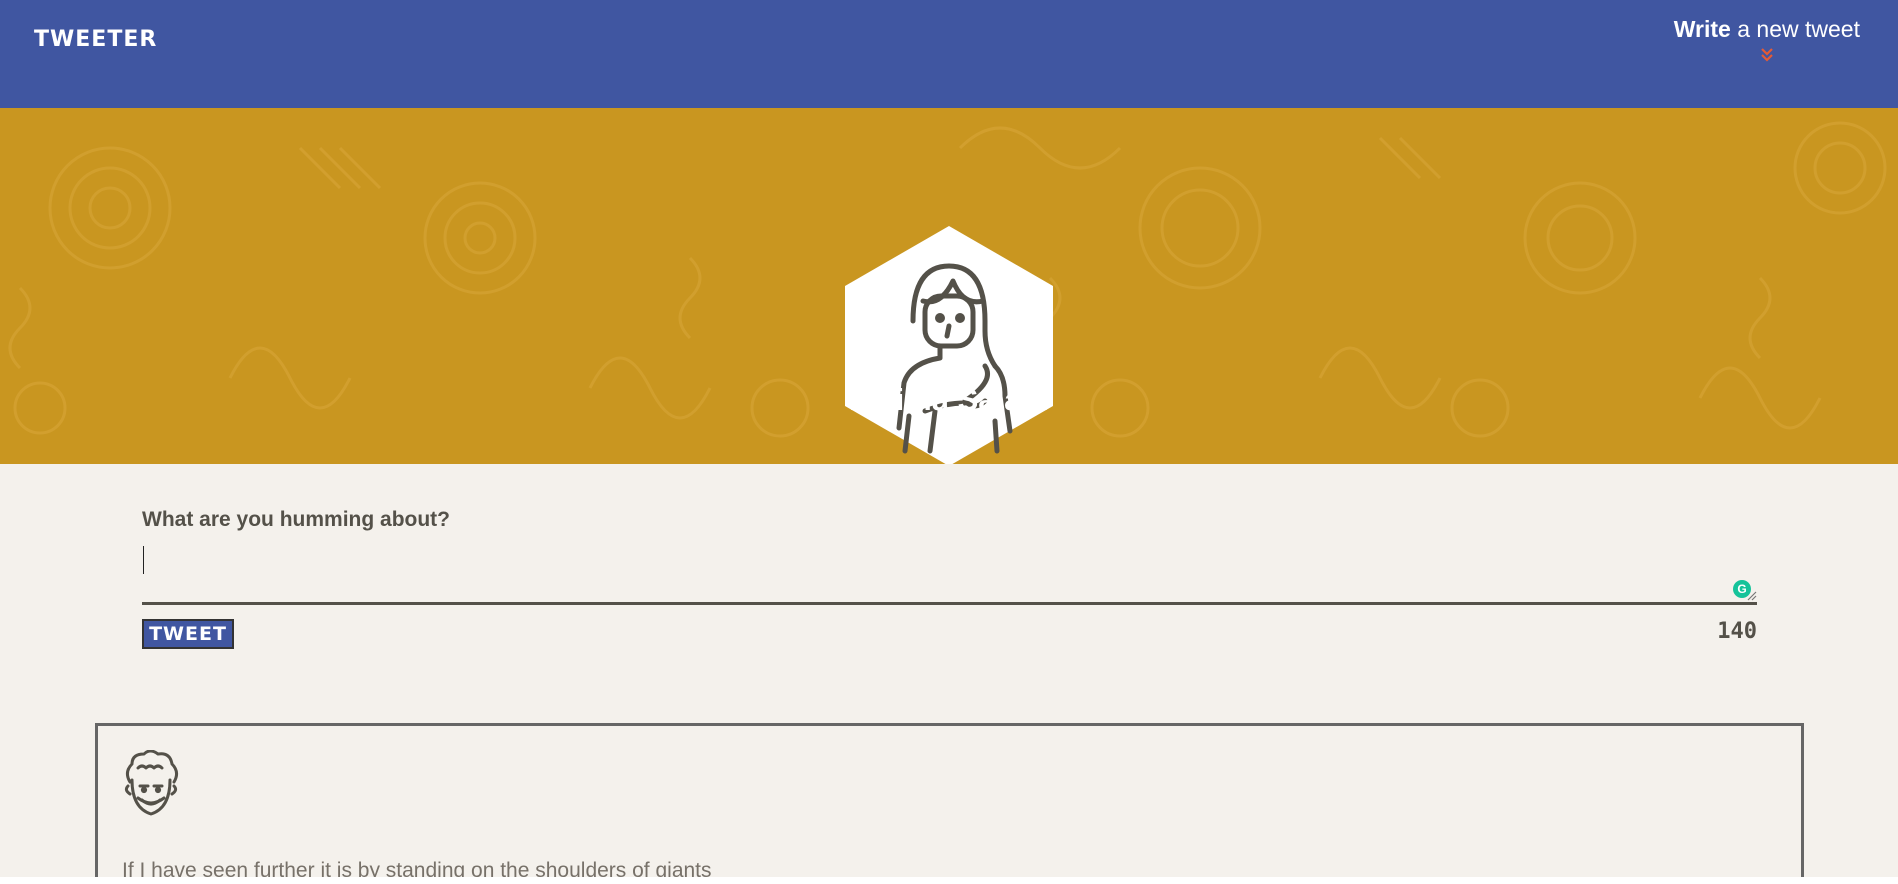 The height and width of the screenshot is (884, 1898). I want to click on compose-actions: TWEET 140, so click(949, 634).